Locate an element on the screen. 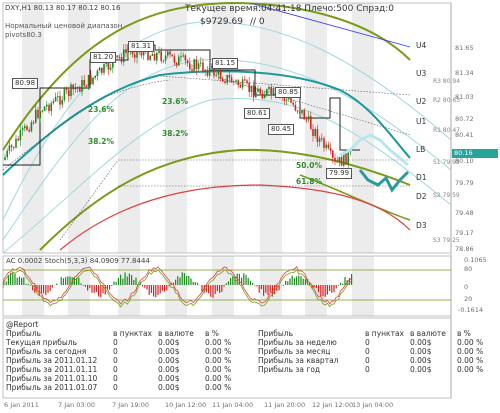  report-header: в пунктах is located at coordinates (132, 333).